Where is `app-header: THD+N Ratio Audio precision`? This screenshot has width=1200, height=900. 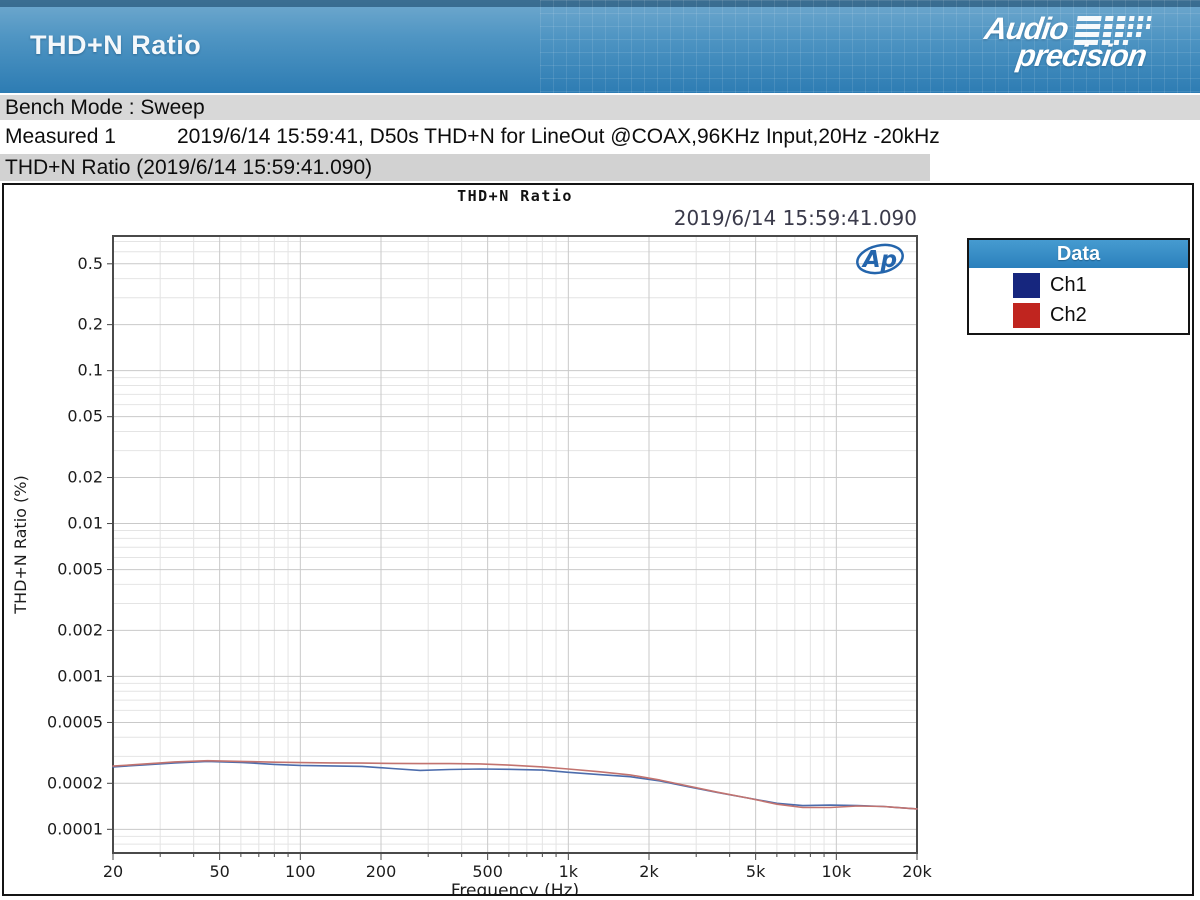 app-header: THD+N Ratio Audio precision is located at coordinates (600, 46).